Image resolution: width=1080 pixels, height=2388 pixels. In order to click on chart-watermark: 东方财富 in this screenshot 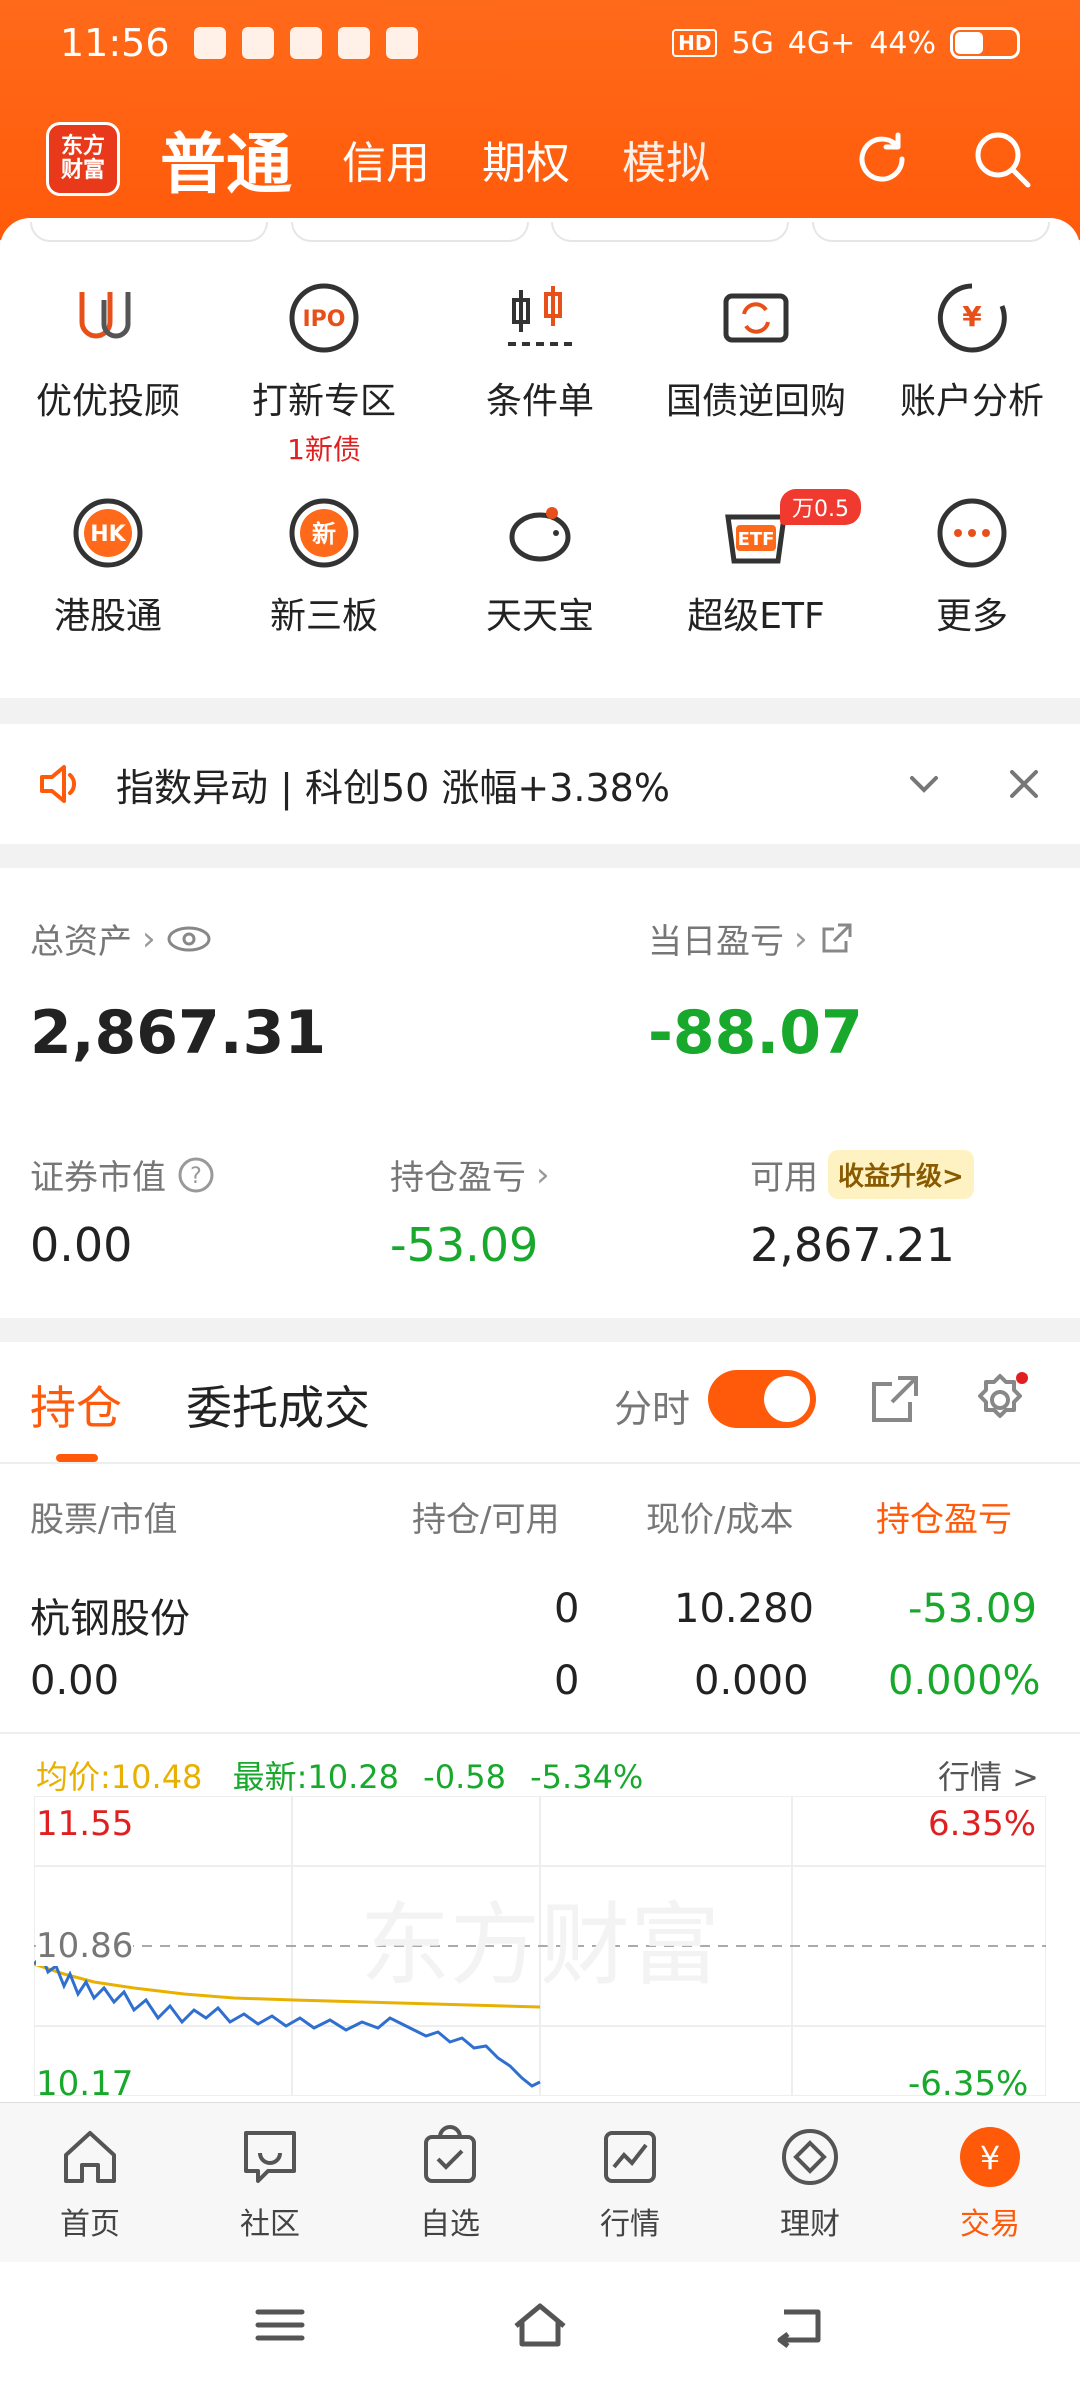, I will do `click(540, 1945)`.